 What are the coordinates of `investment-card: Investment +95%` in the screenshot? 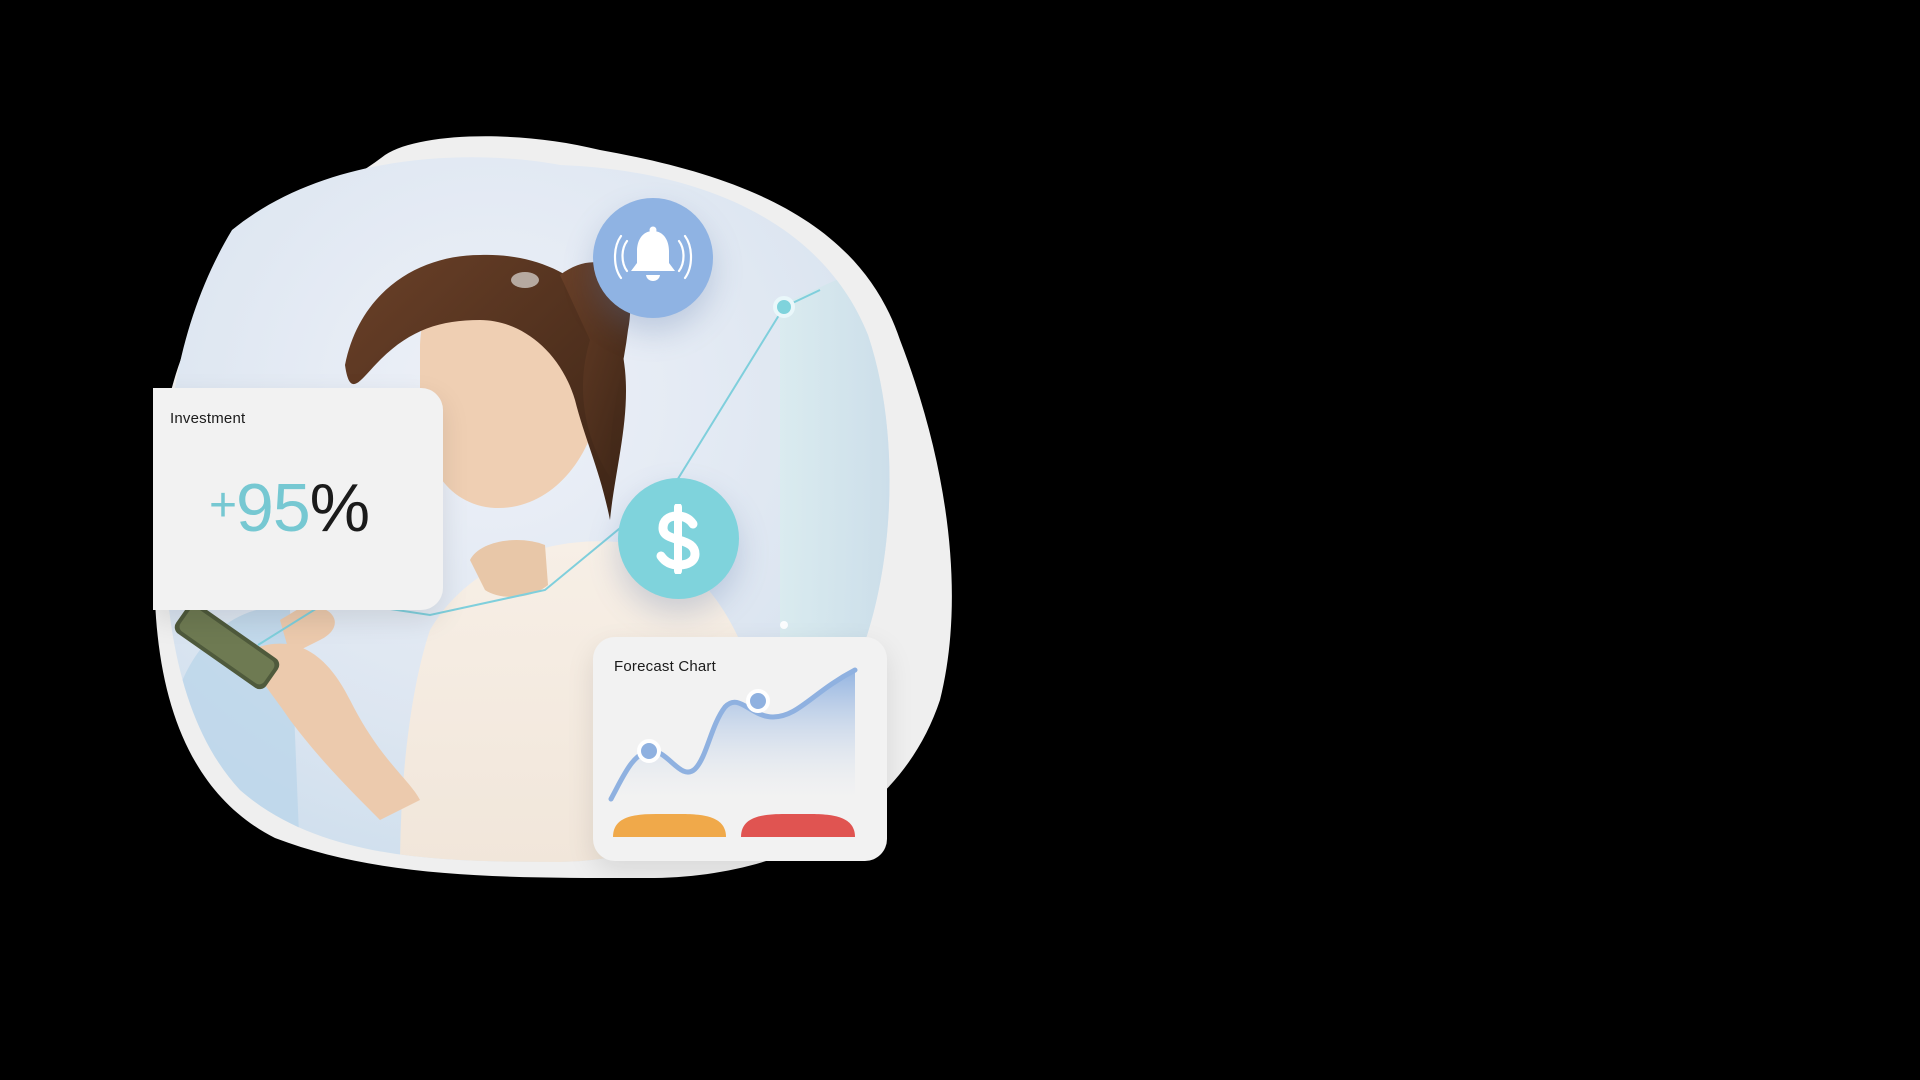 It's located at (298, 499).